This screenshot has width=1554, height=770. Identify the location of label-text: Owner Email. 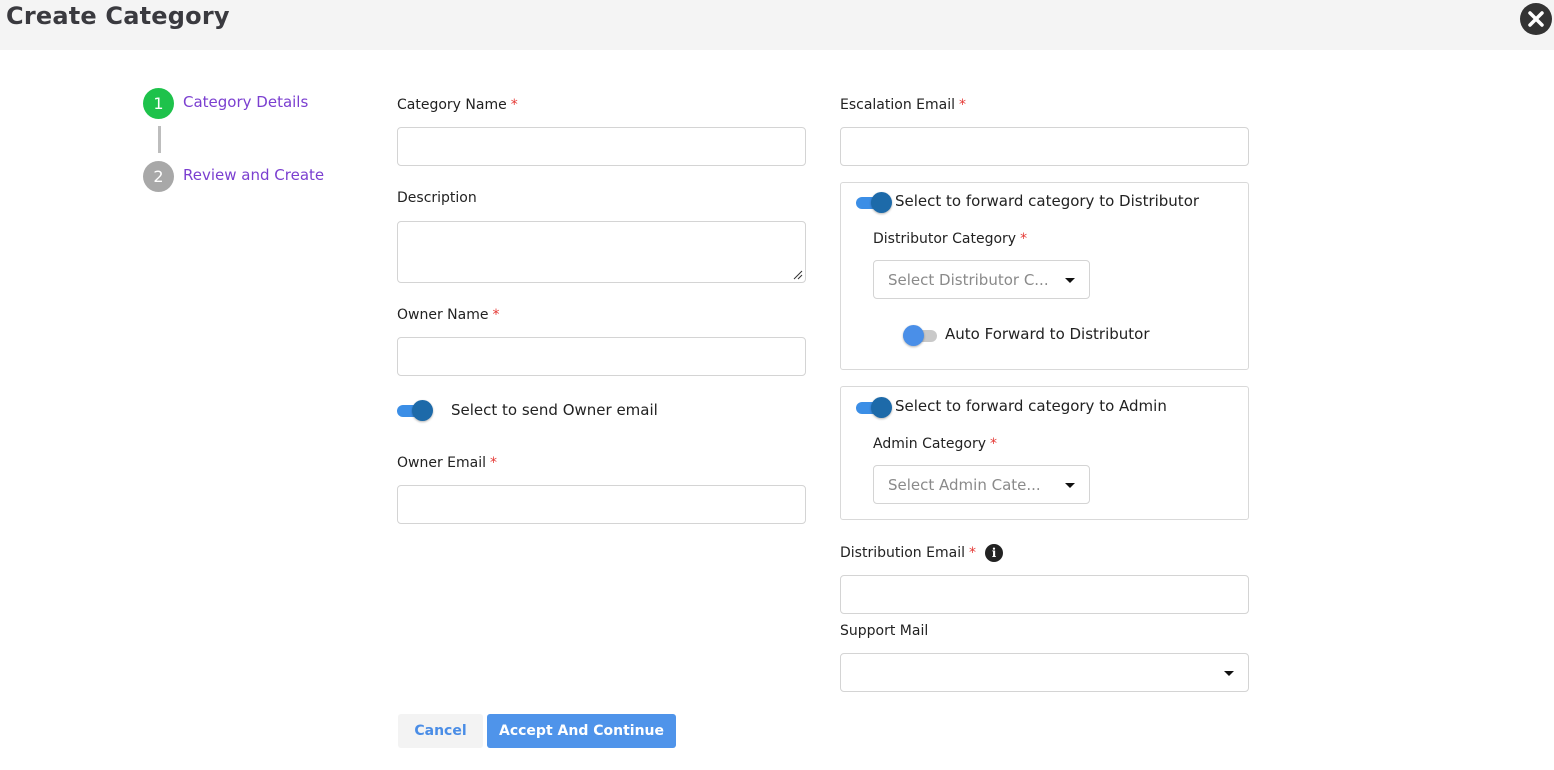
(442, 463).